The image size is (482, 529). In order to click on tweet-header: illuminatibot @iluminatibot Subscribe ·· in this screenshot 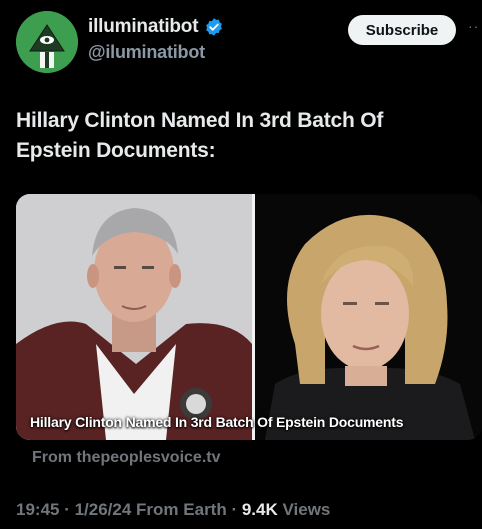, I will do `click(249, 42)`.